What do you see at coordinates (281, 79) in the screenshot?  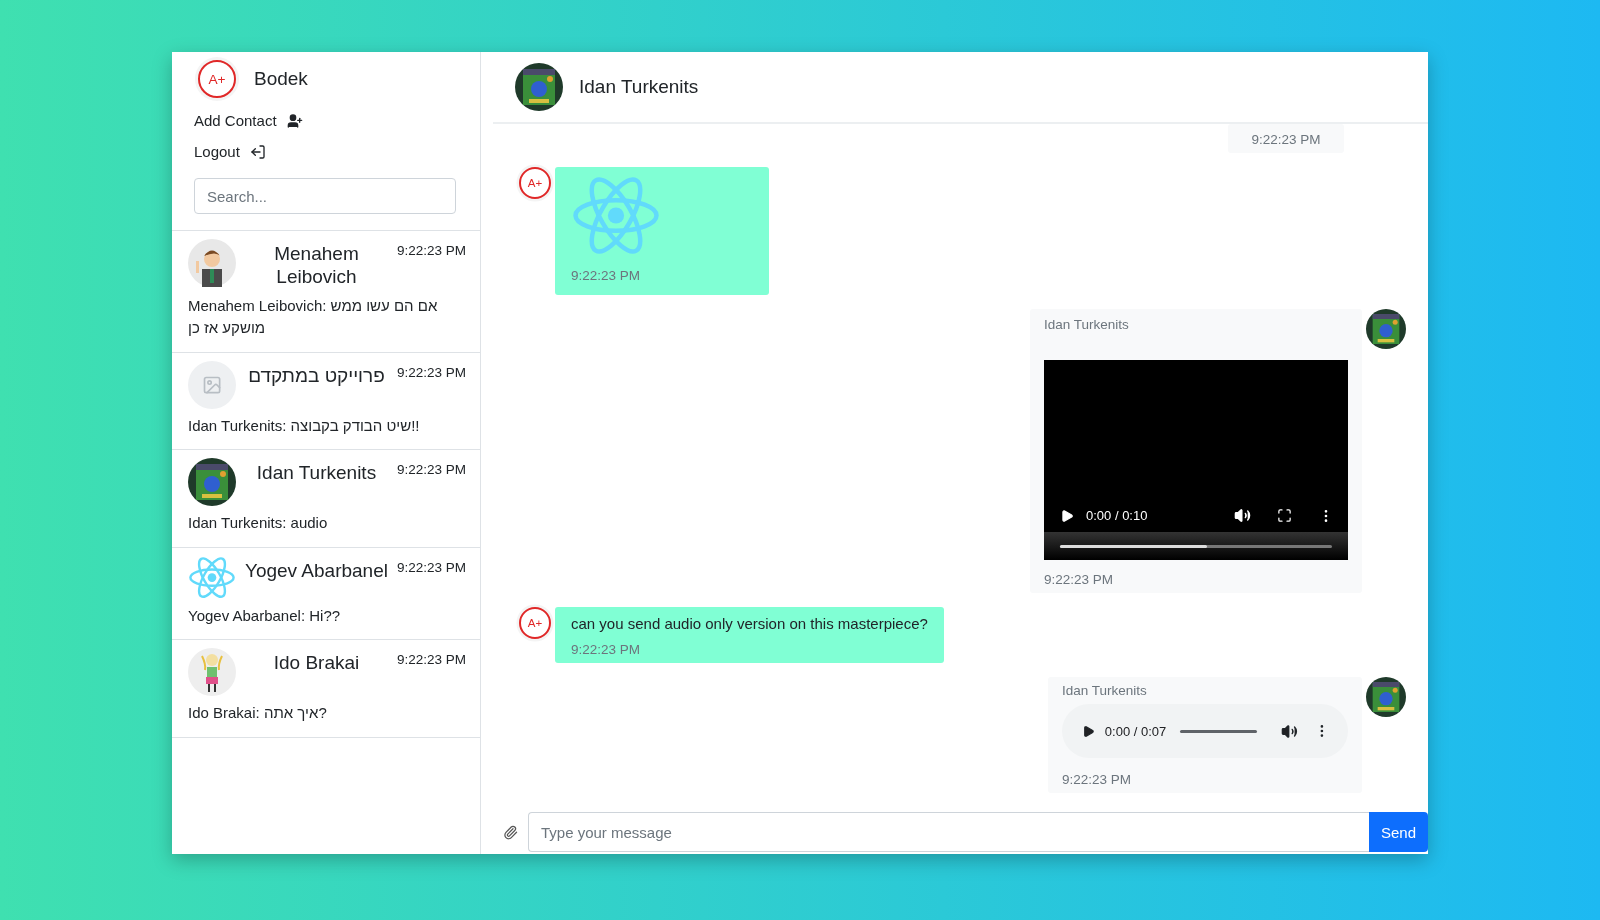 I see `app-name: Bodek` at bounding box center [281, 79].